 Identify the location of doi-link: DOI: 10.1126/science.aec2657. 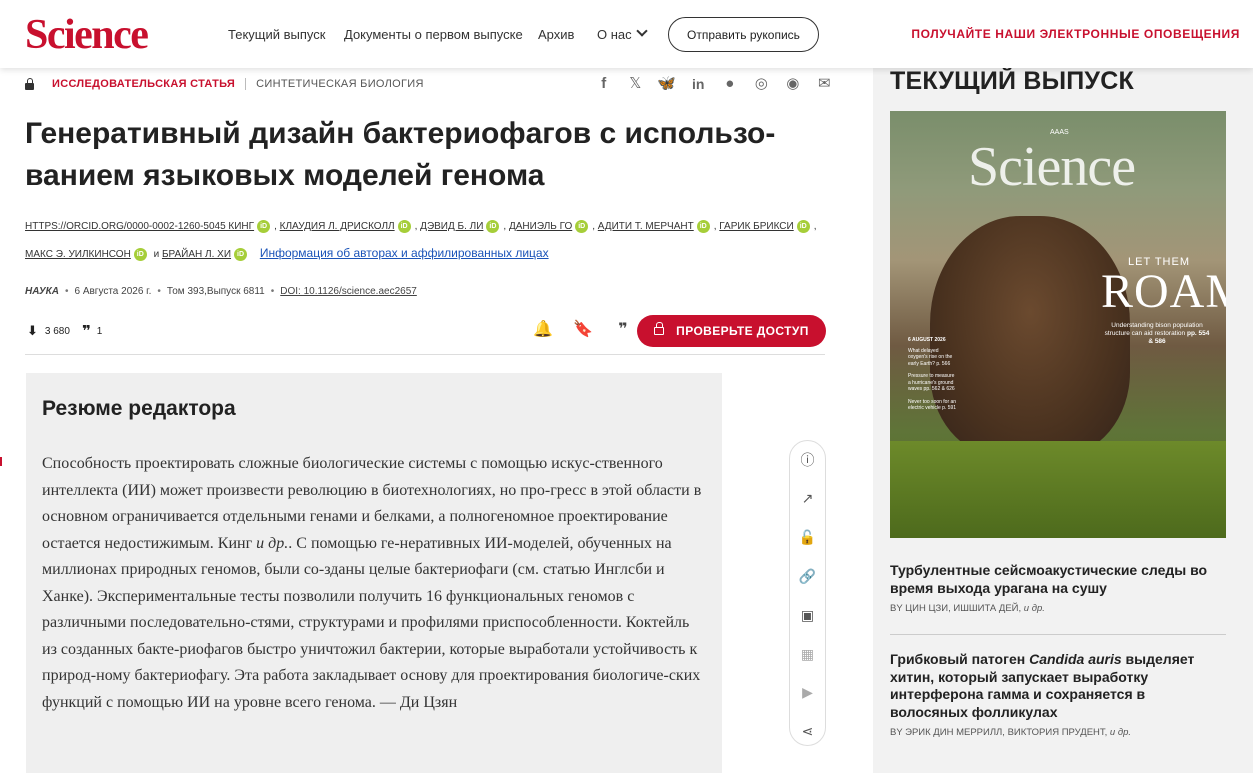
(348, 291).